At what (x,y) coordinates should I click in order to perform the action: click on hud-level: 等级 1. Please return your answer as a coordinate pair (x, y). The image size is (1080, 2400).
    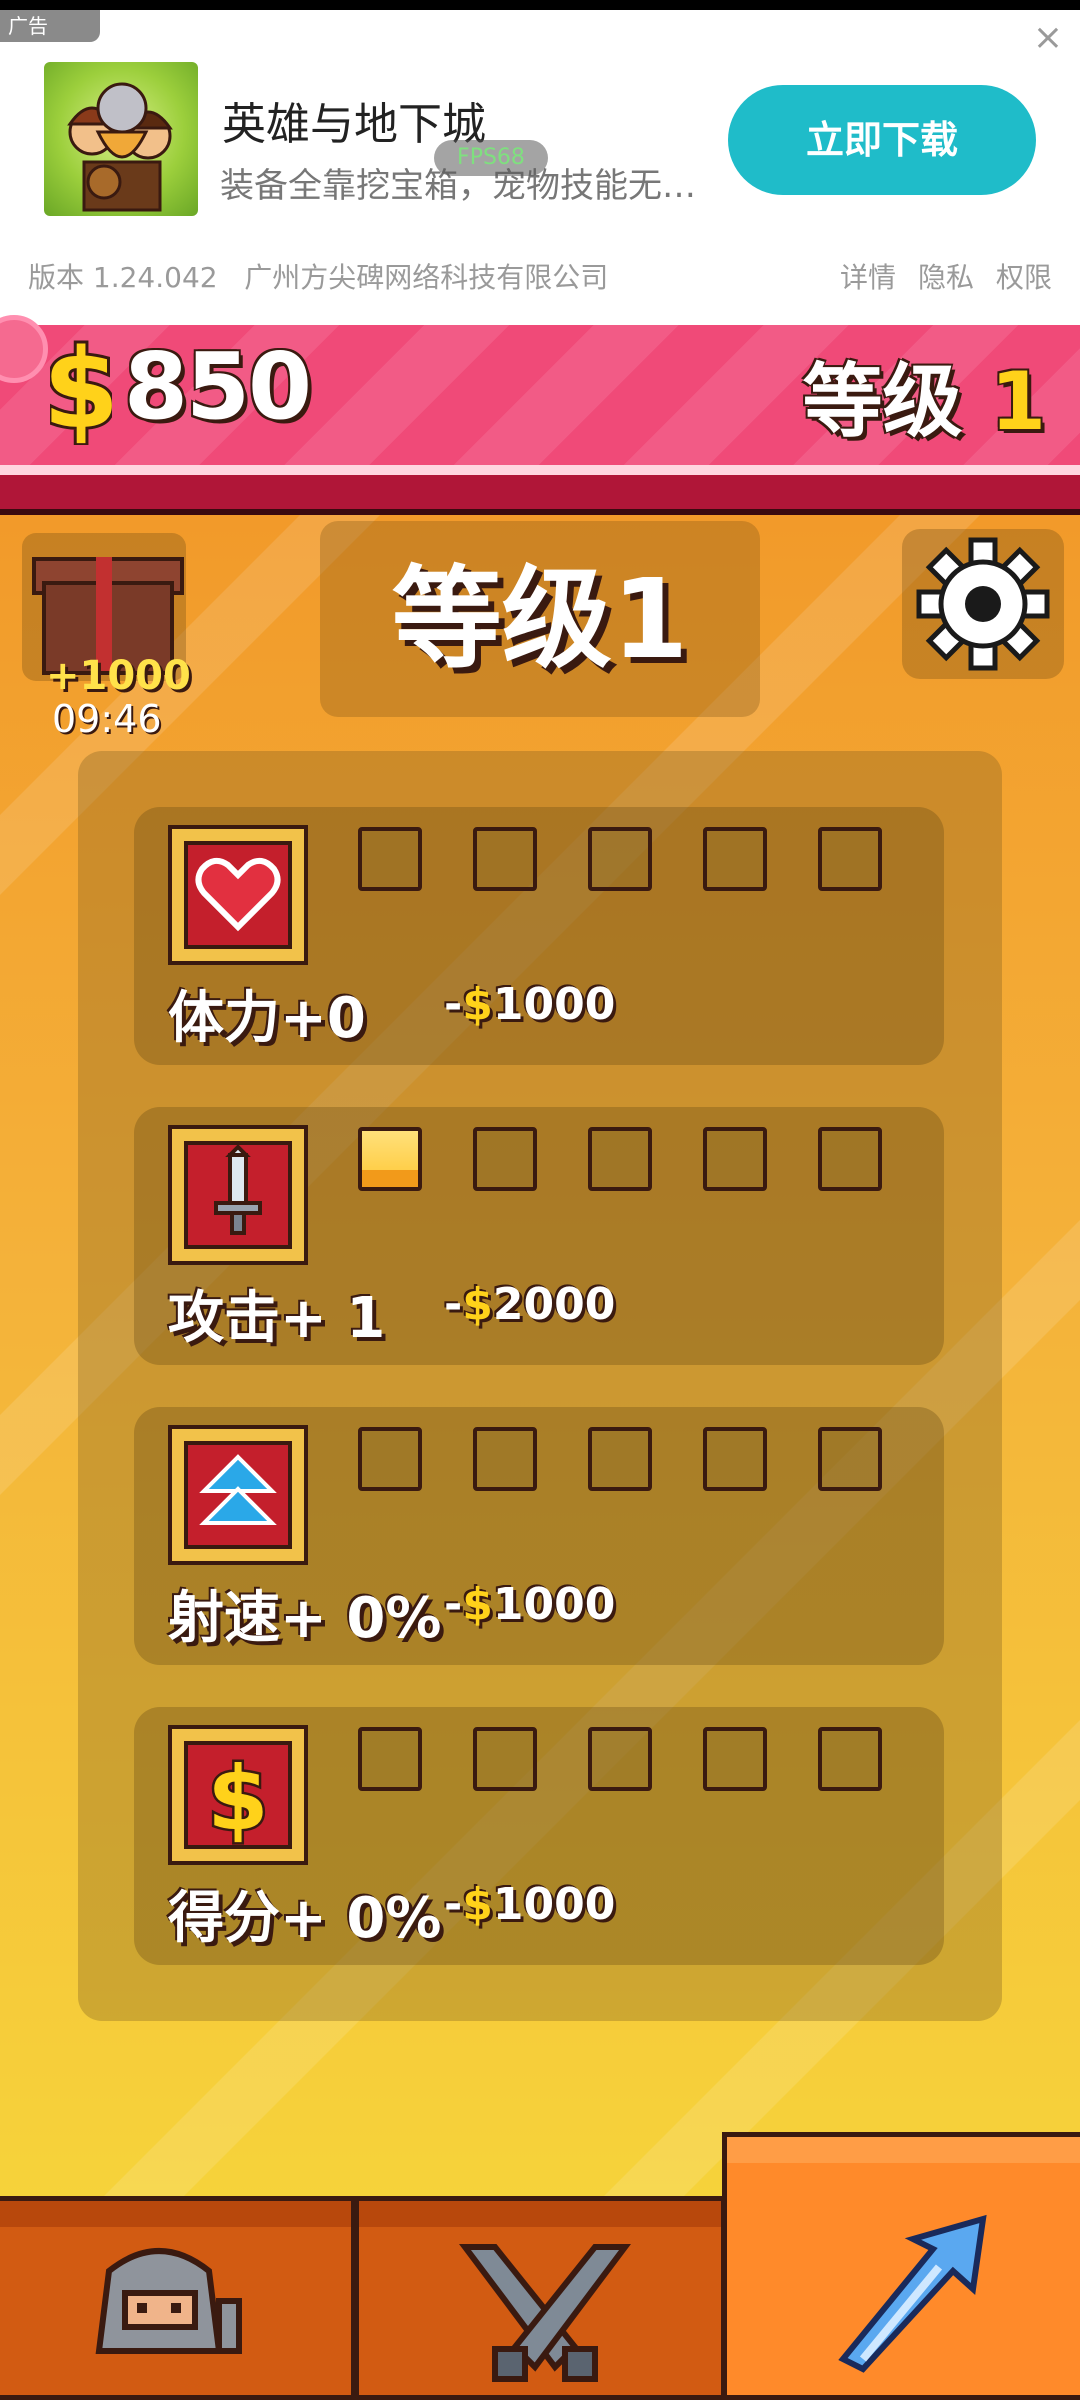
    Looking at the image, I should click on (924, 395).